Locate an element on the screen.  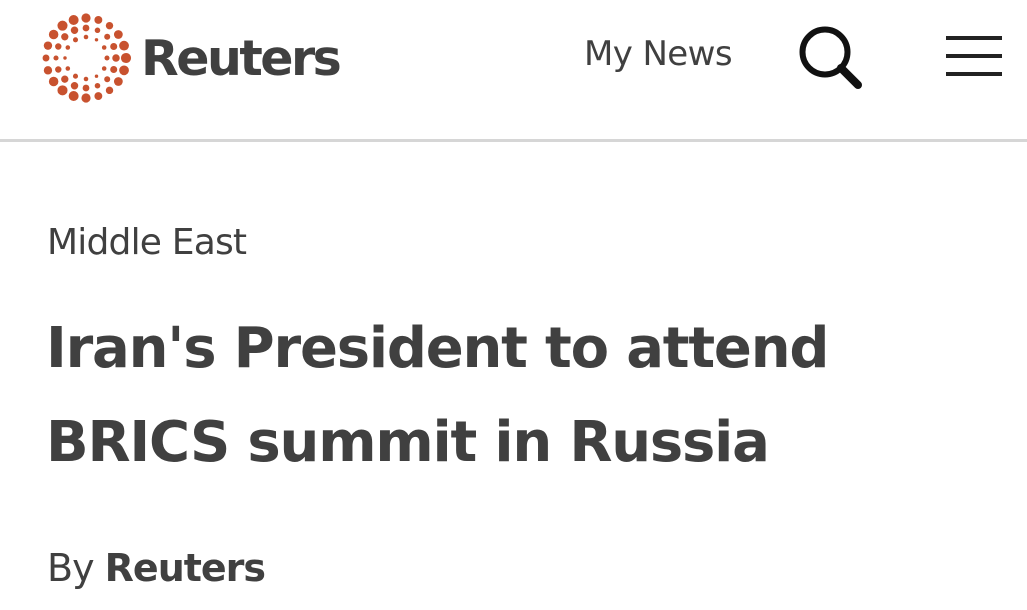
menu-button is located at coordinates (974, 57).